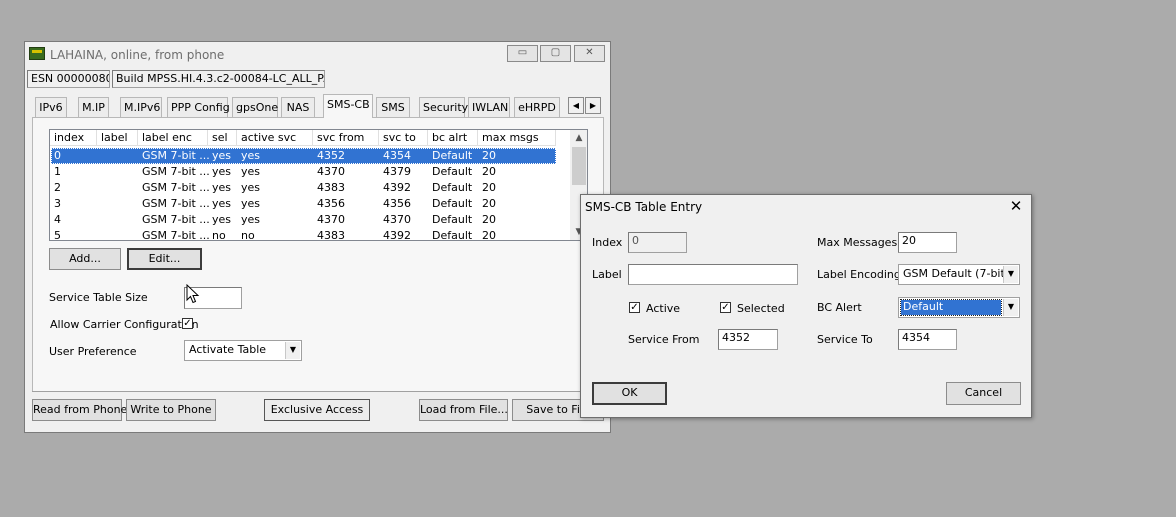 Image resolution: width=1176 pixels, height=517 pixels. I want to click on cancel-button: Cancel, so click(983, 393).